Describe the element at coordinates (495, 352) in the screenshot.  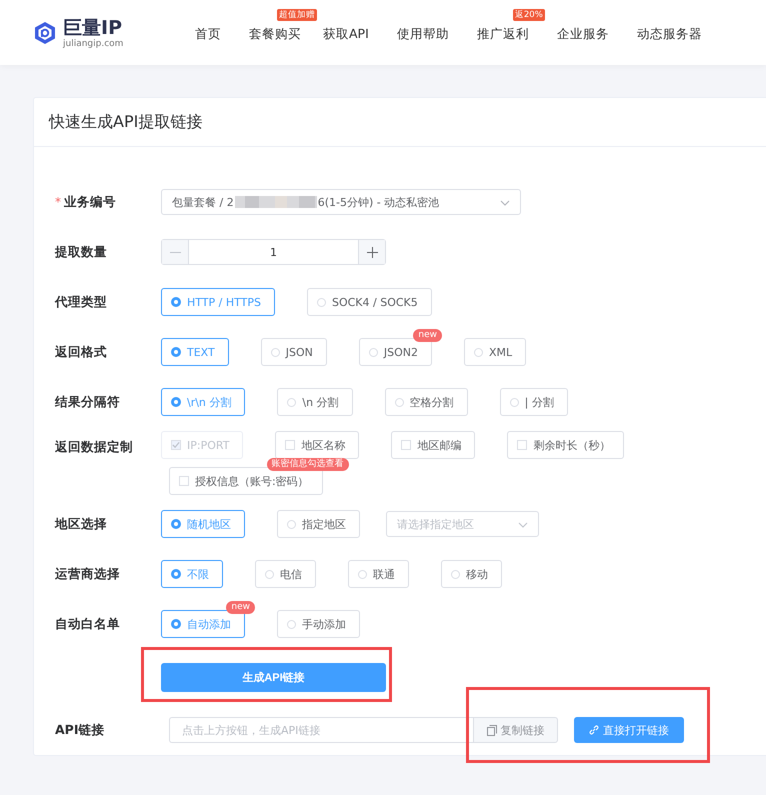
I see `radio-option: XML` at that location.